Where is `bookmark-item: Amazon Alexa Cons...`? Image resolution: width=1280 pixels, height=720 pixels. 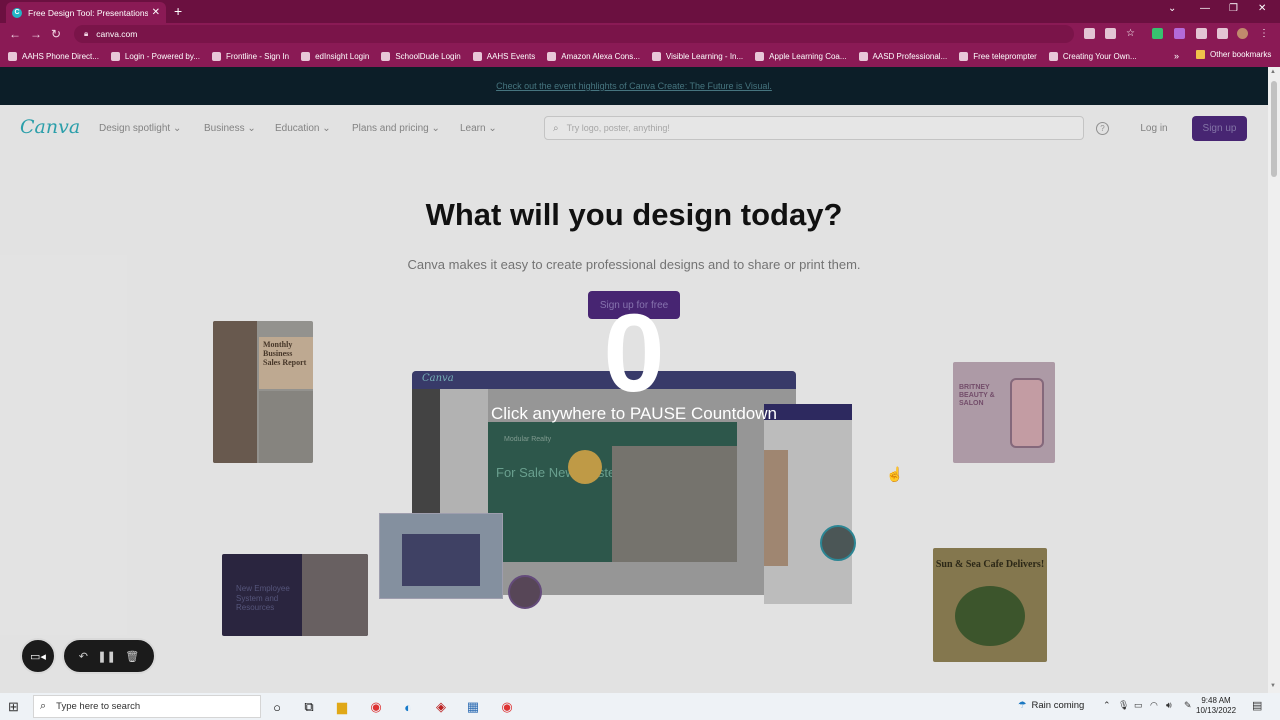 bookmark-item: Amazon Alexa Cons... is located at coordinates (593, 56).